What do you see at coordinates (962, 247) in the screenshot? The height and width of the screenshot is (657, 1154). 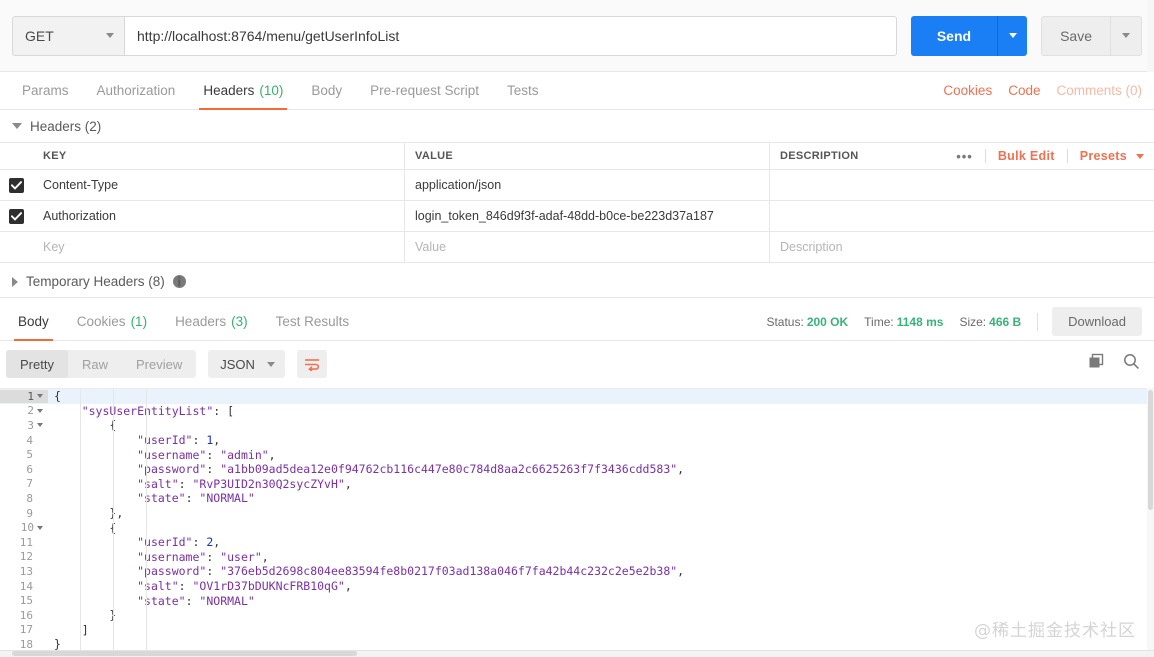 I see `new-header-description-input: Description` at bounding box center [962, 247].